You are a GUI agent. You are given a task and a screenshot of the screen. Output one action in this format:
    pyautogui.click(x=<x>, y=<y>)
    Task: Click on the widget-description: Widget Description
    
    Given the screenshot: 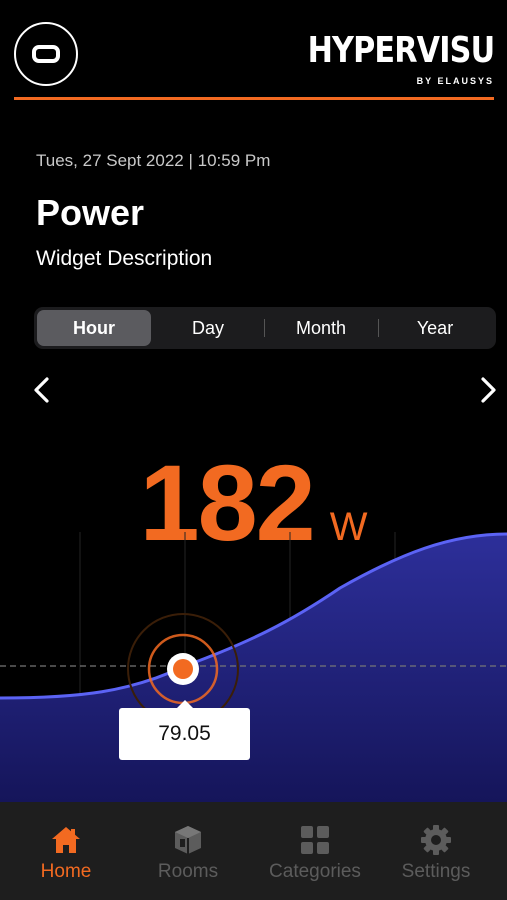 What is the action you would take?
    pyautogui.click(x=124, y=258)
    